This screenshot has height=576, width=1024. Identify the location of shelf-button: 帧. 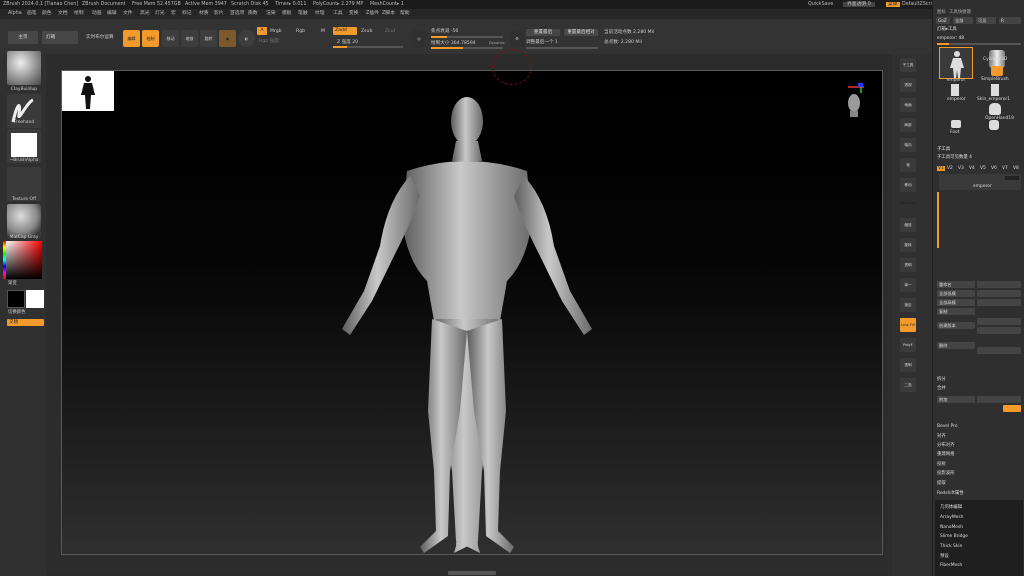
(908, 165).